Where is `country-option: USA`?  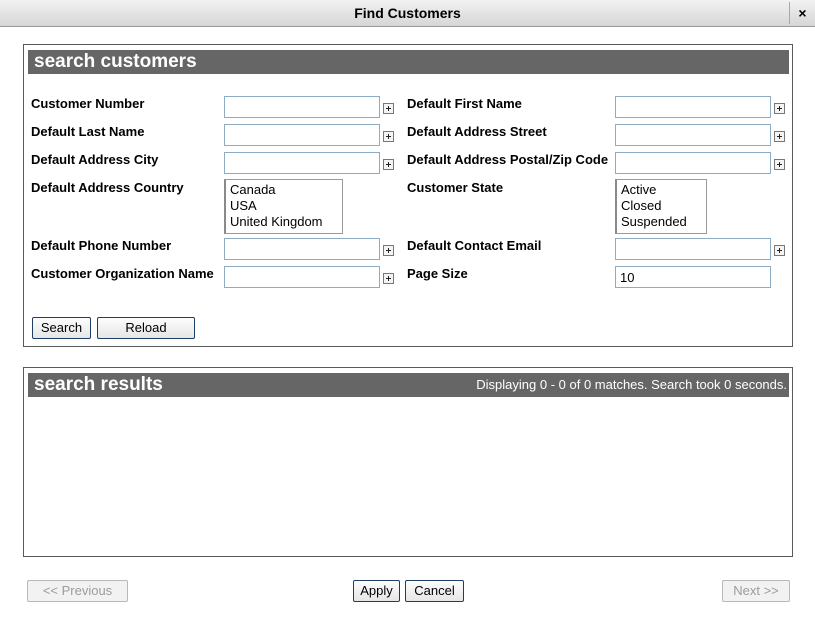
country-option: USA is located at coordinates (284, 206).